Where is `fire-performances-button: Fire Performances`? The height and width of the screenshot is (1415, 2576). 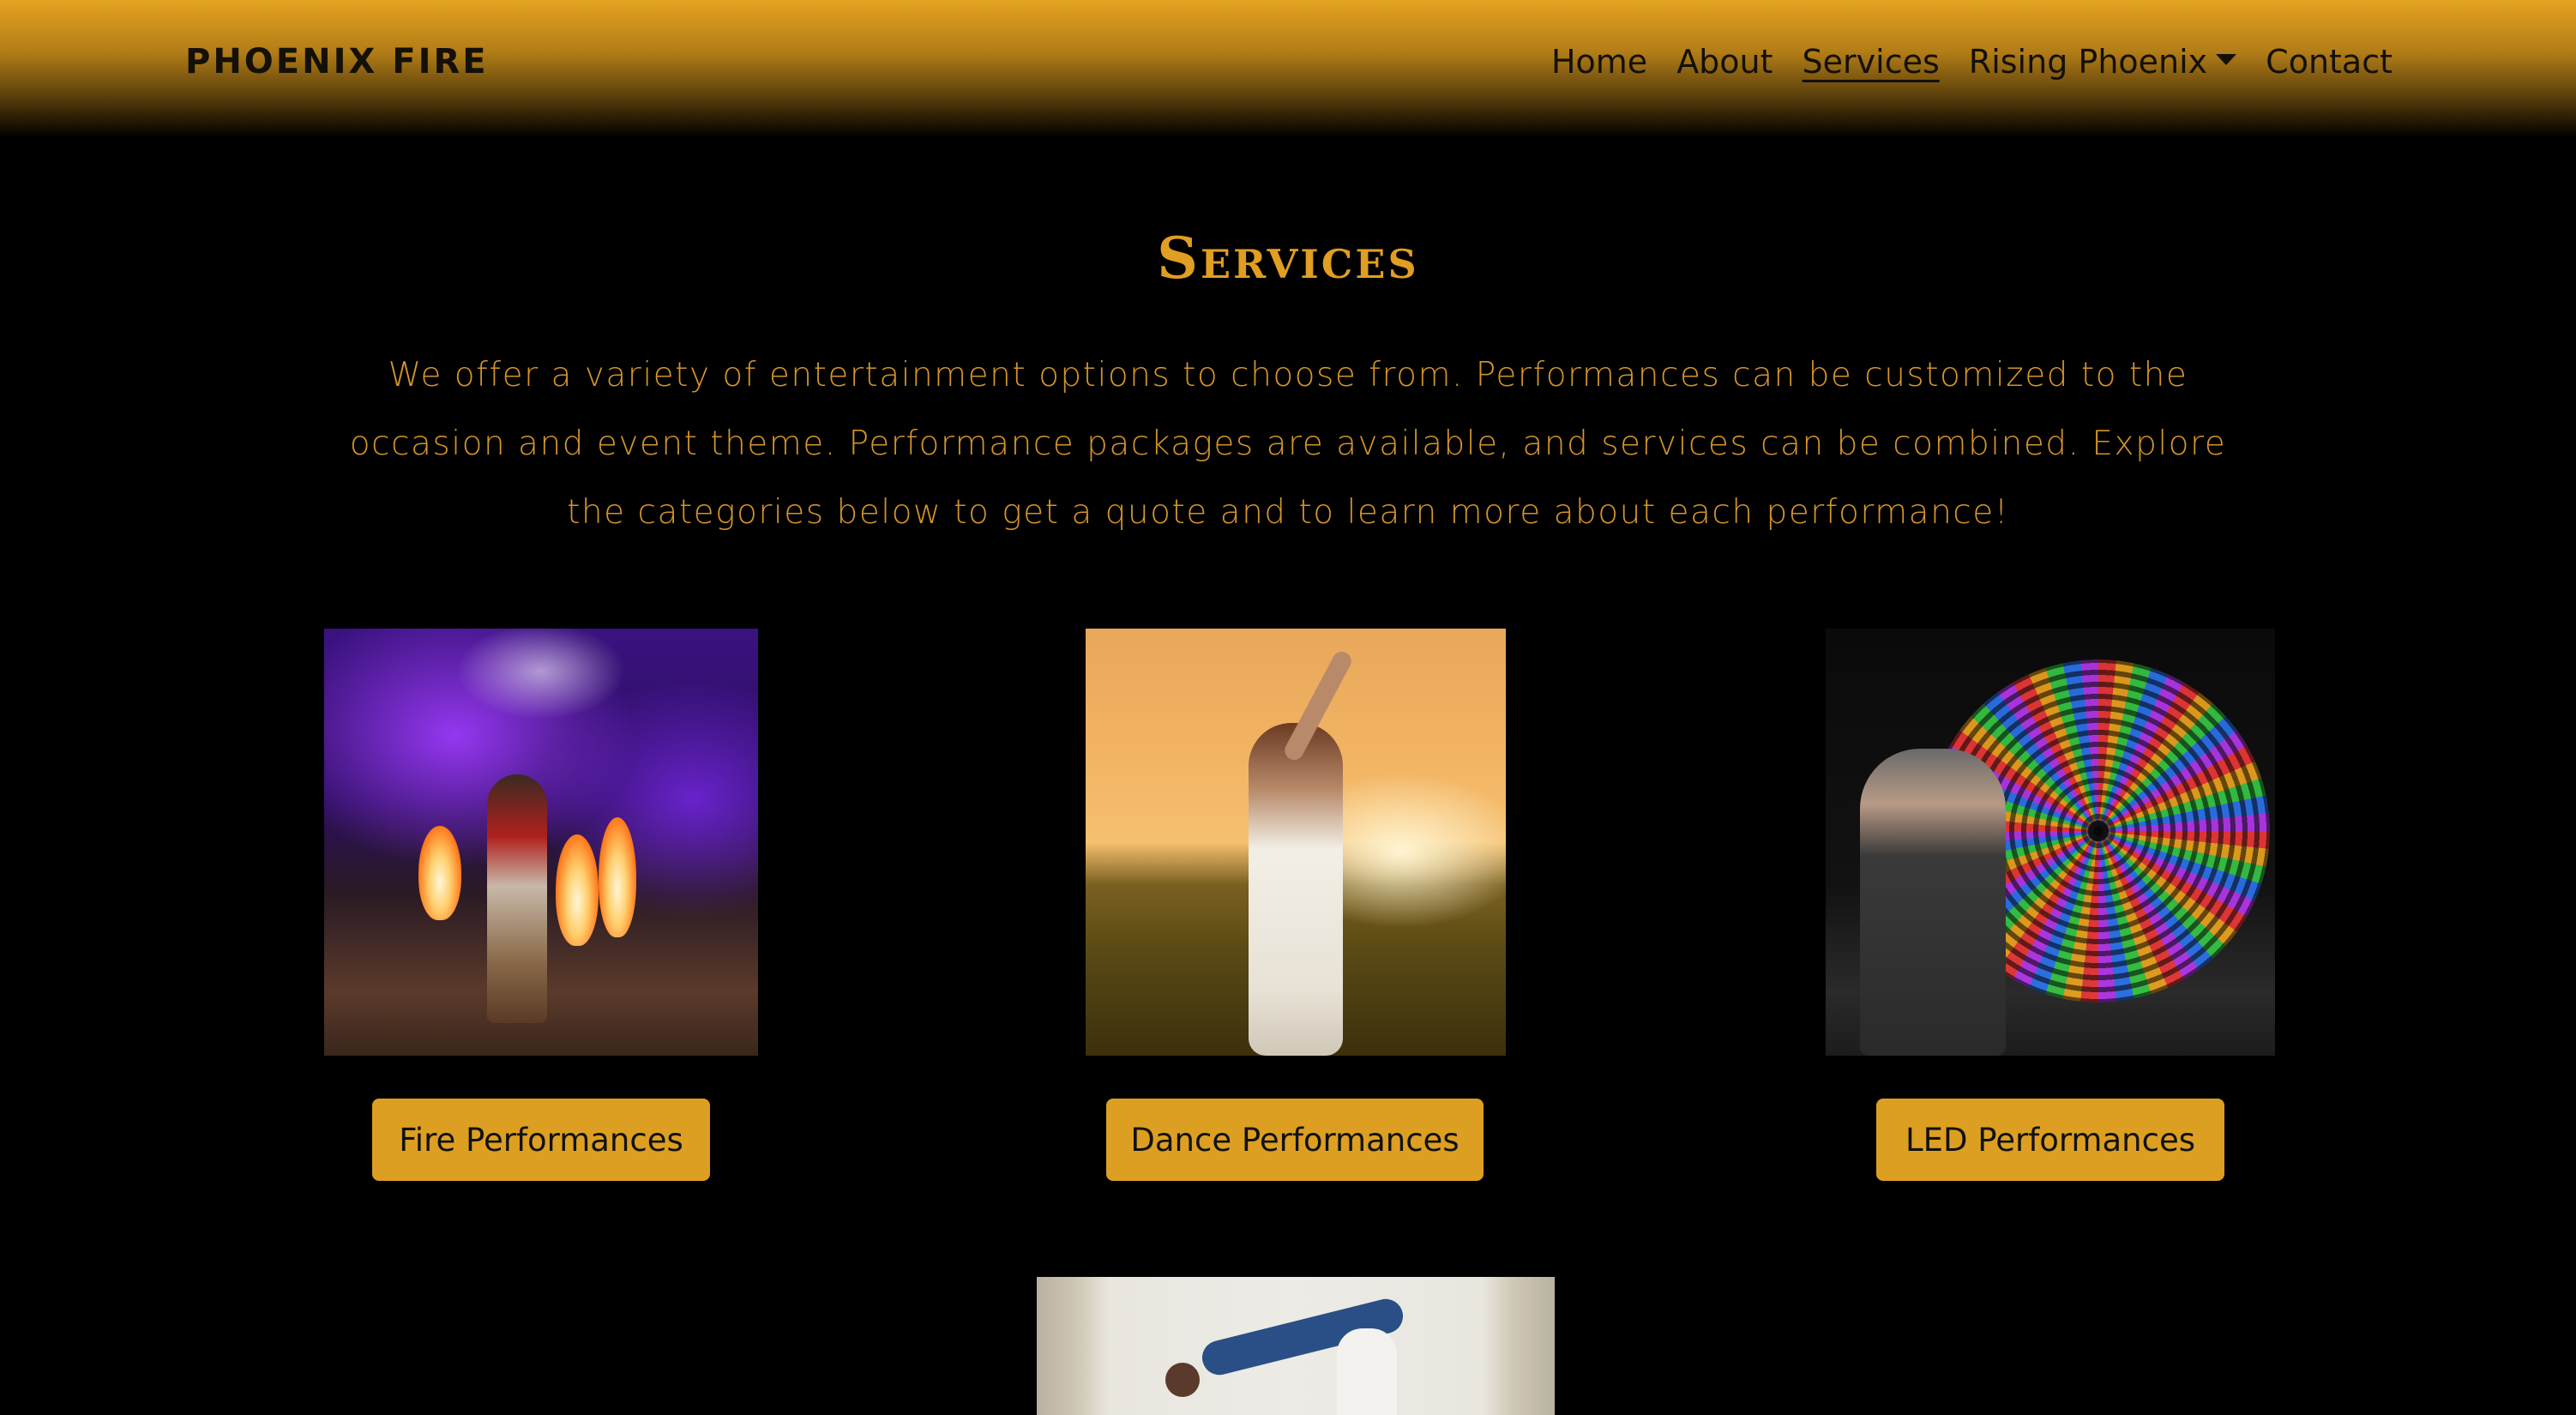 fire-performances-button: Fire Performances is located at coordinates (541, 1140).